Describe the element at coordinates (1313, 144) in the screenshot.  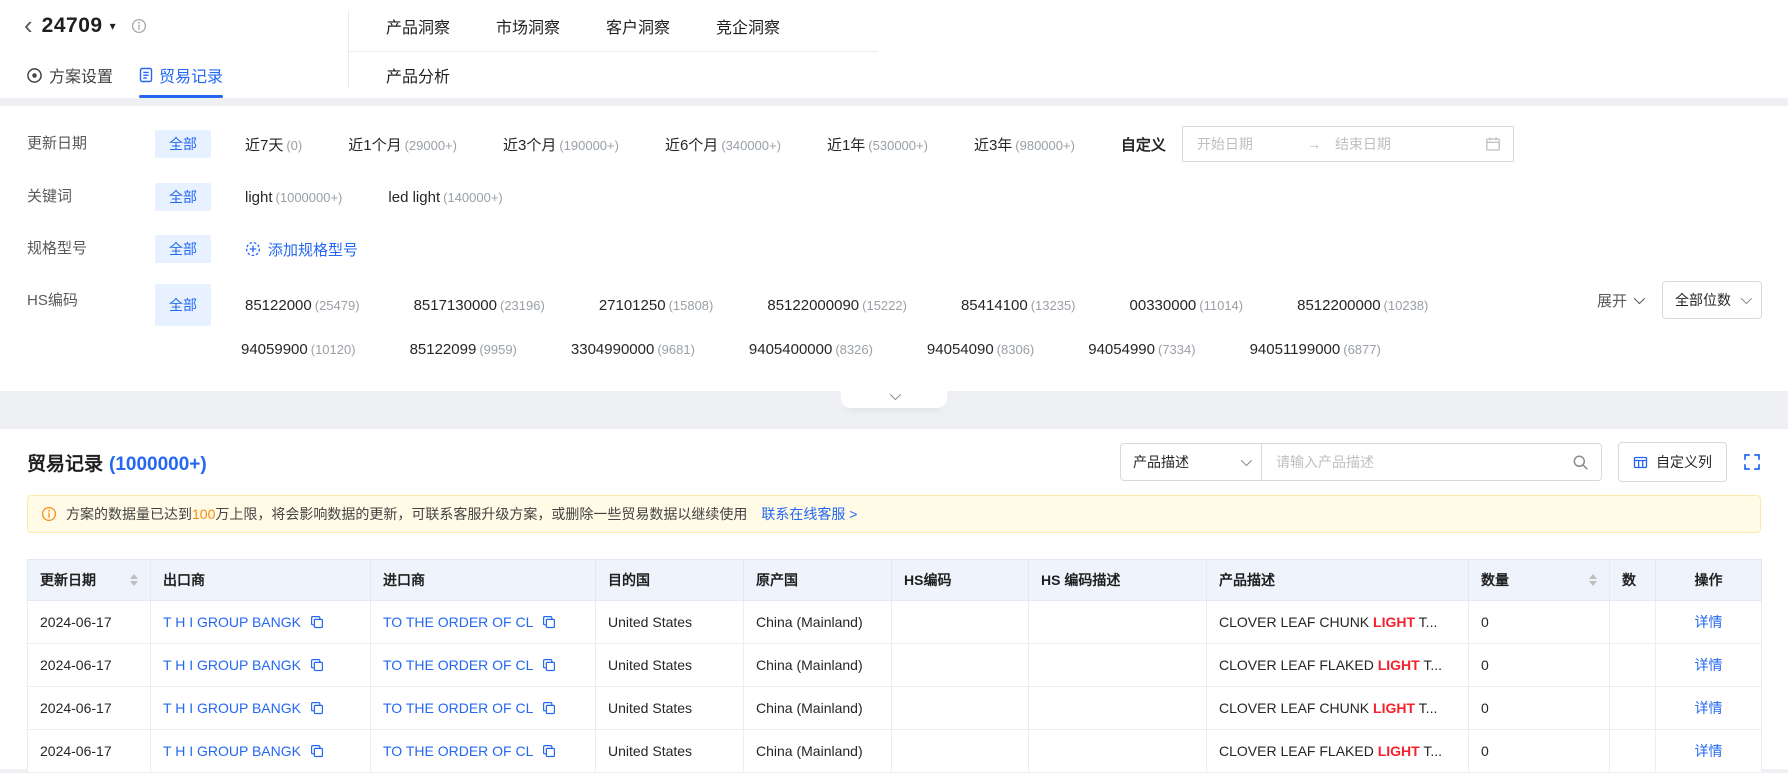
I see `range-arrow-icon: →` at that location.